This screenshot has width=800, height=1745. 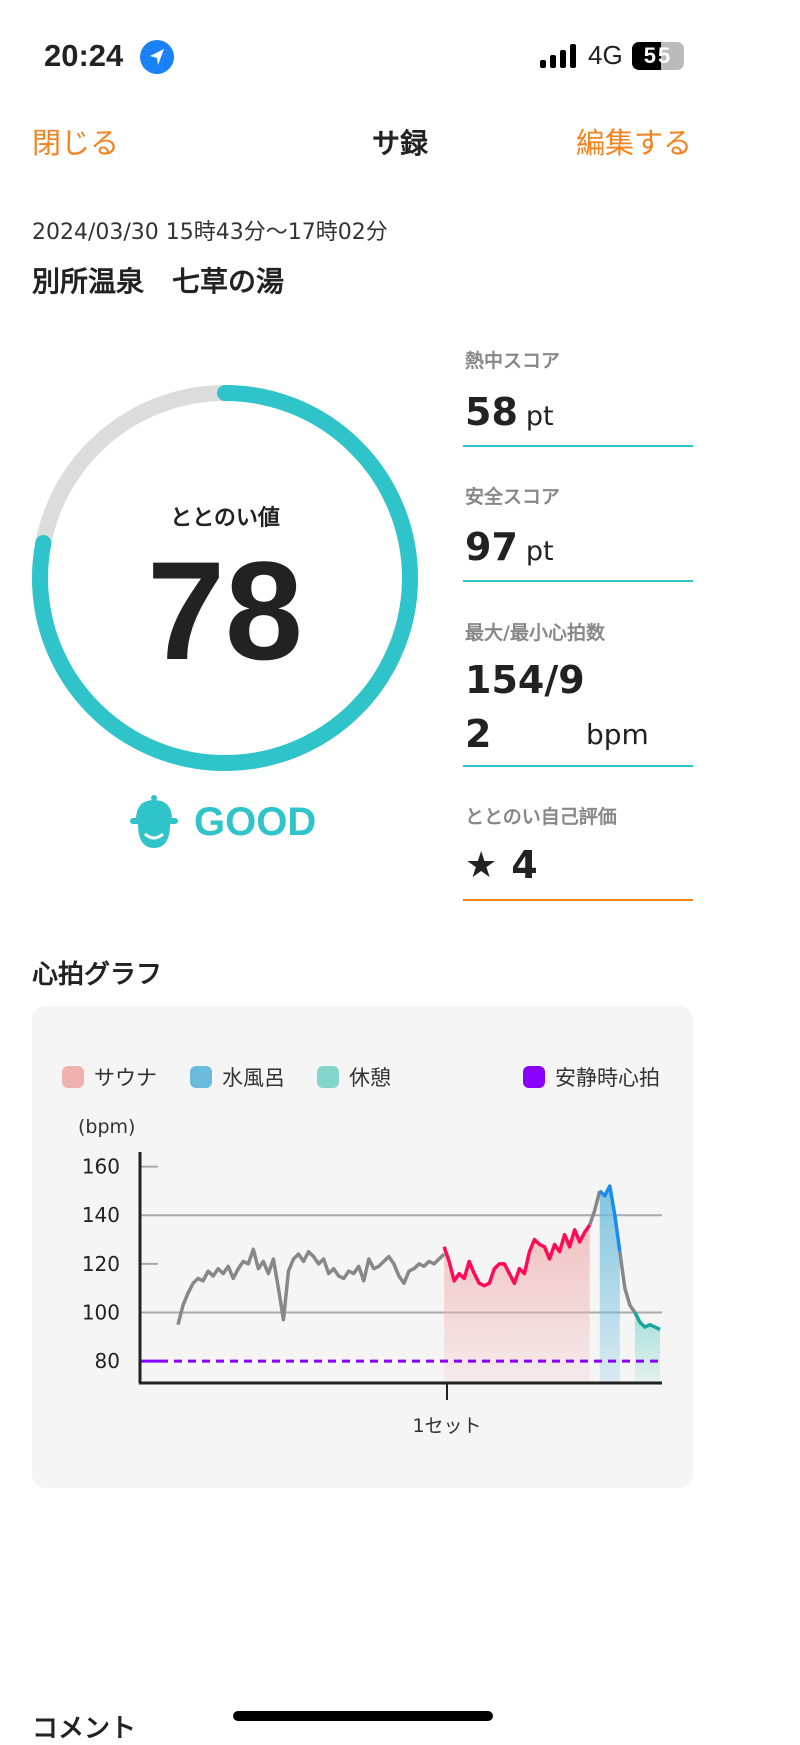 I want to click on heart-rate-value: 154/9, so click(x=525, y=680).